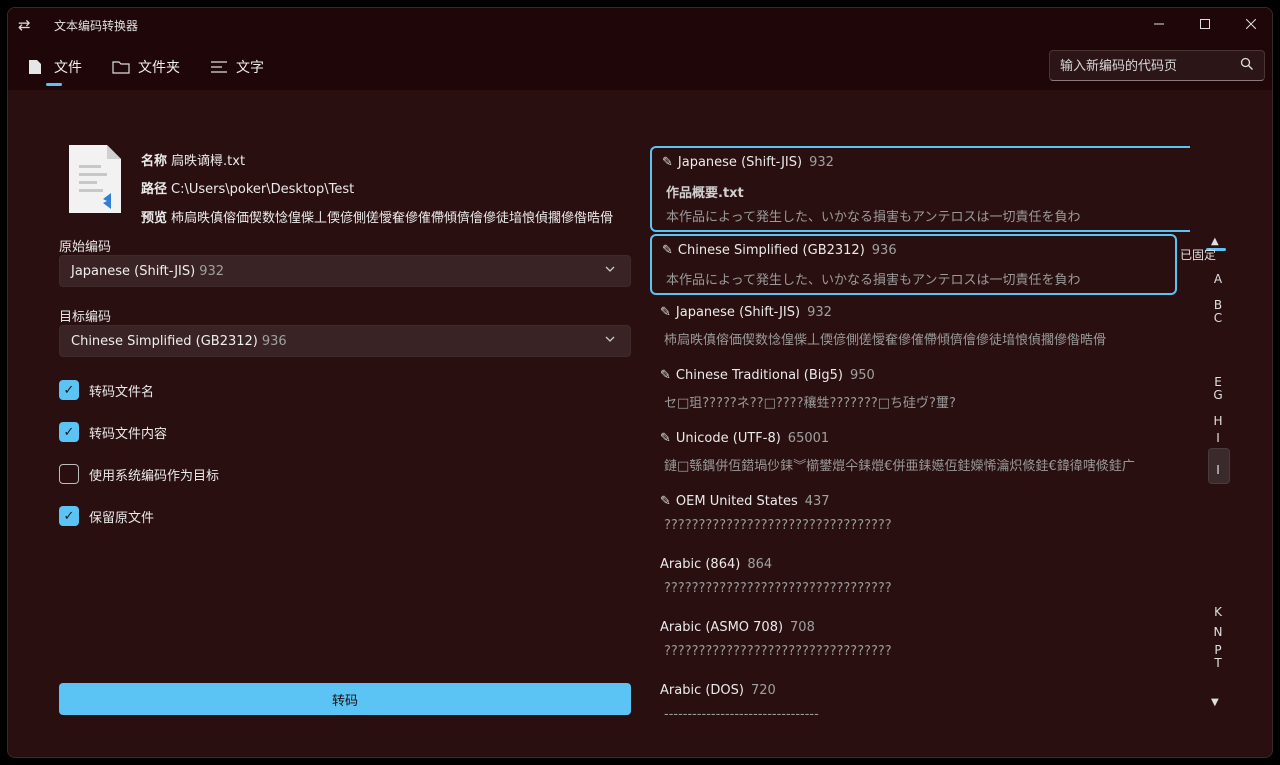 The image size is (1280, 765). I want to click on index-letter: E, so click(1218, 382).